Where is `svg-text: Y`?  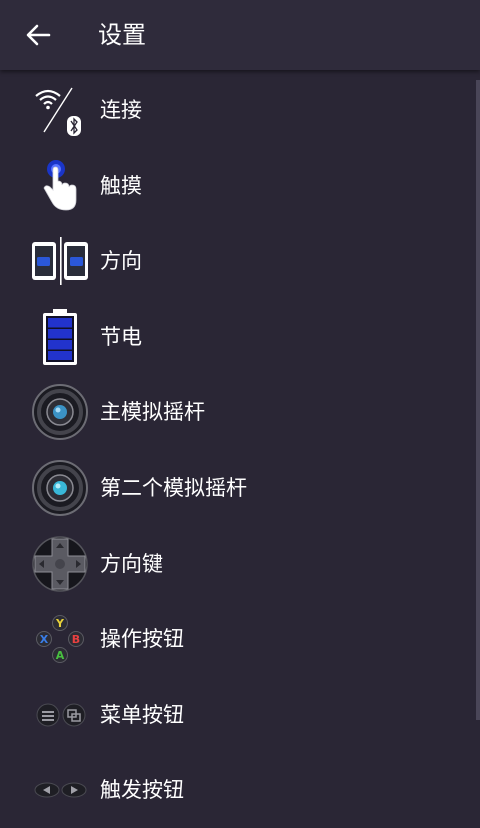 svg-text: Y is located at coordinates (60, 623).